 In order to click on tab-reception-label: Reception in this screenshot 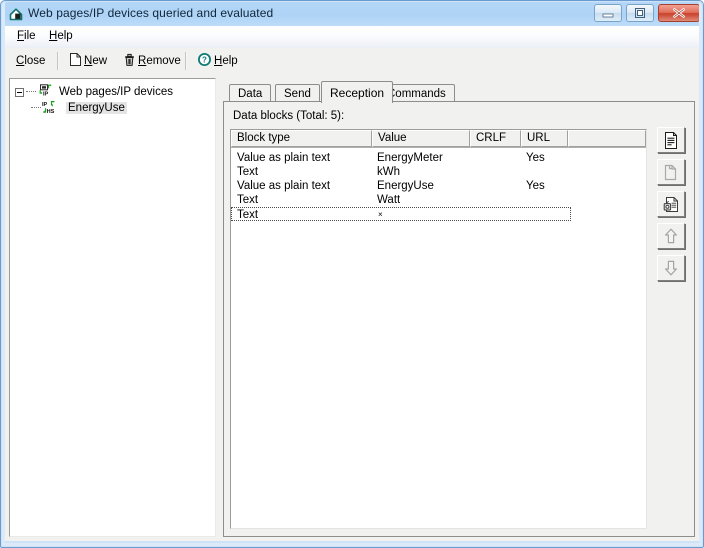, I will do `click(357, 93)`.